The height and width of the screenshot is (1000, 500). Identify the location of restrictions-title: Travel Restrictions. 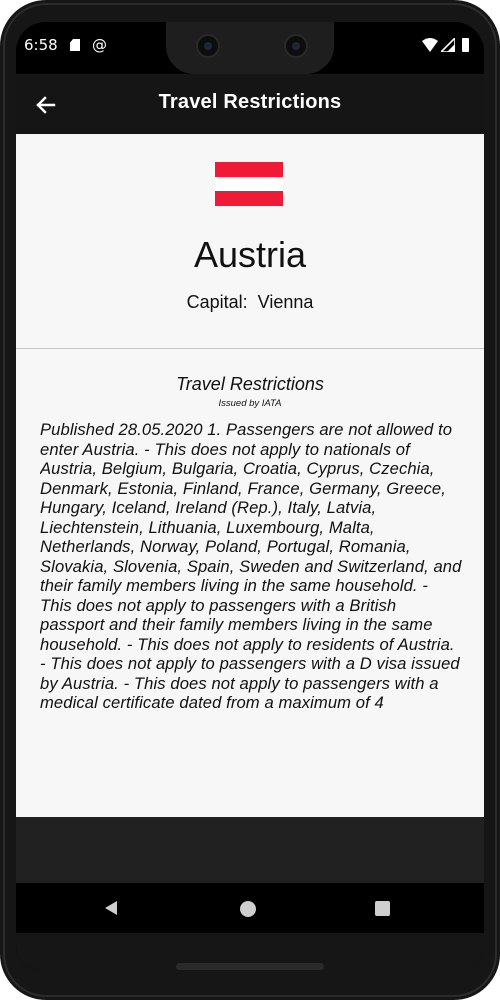
(250, 384).